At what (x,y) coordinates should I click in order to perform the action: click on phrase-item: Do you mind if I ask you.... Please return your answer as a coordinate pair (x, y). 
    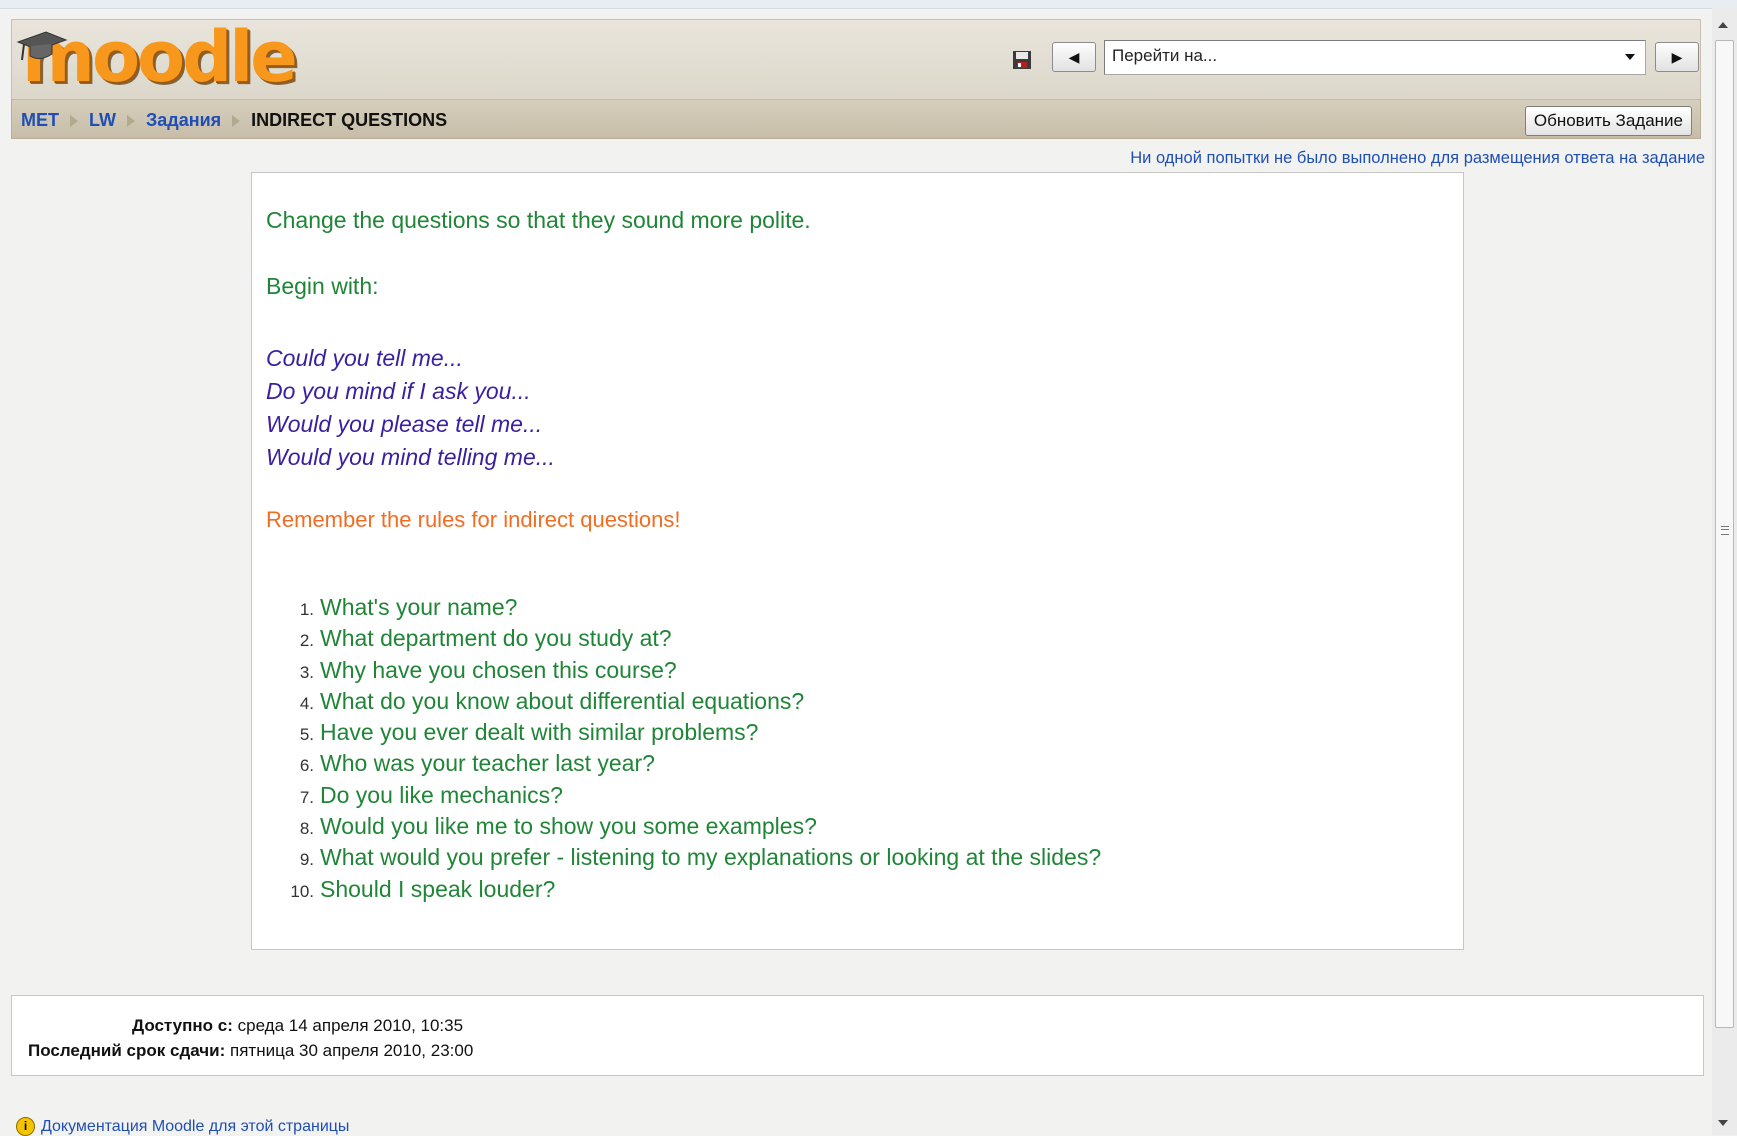
    Looking at the image, I should click on (398, 391).